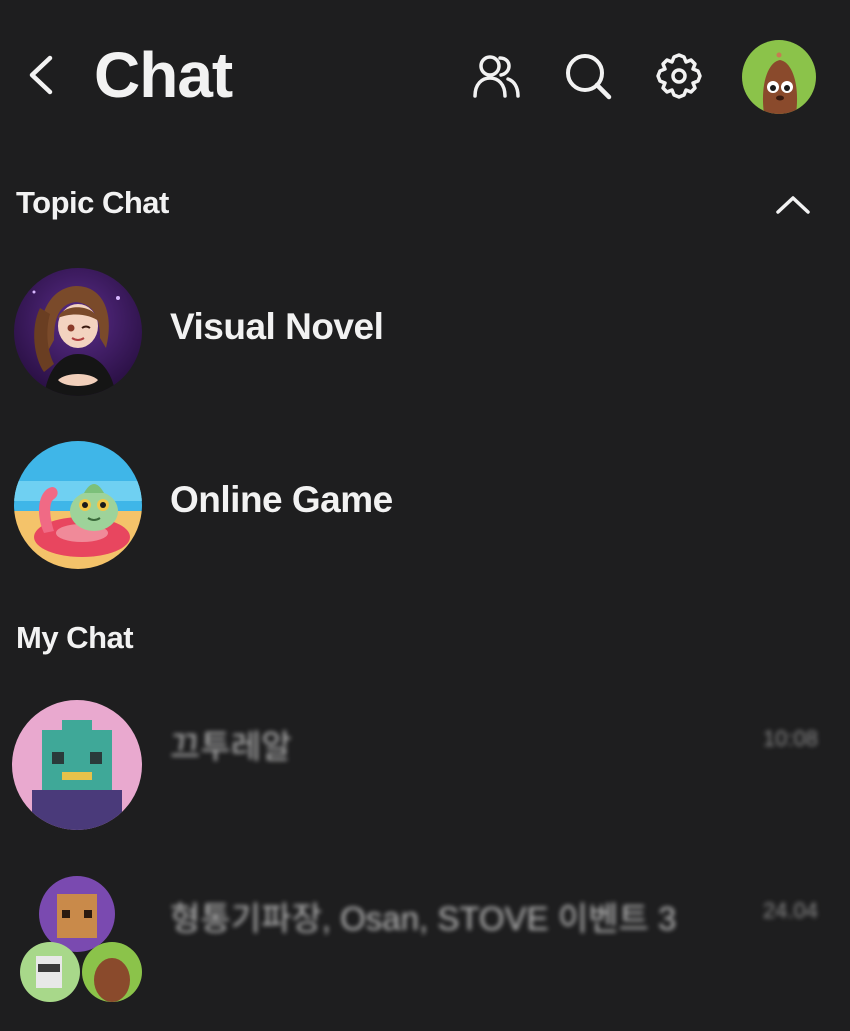 This screenshot has width=850, height=1031. What do you see at coordinates (425, 505) in the screenshot?
I see `topic-item-online-game: Online Game` at bounding box center [425, 505].